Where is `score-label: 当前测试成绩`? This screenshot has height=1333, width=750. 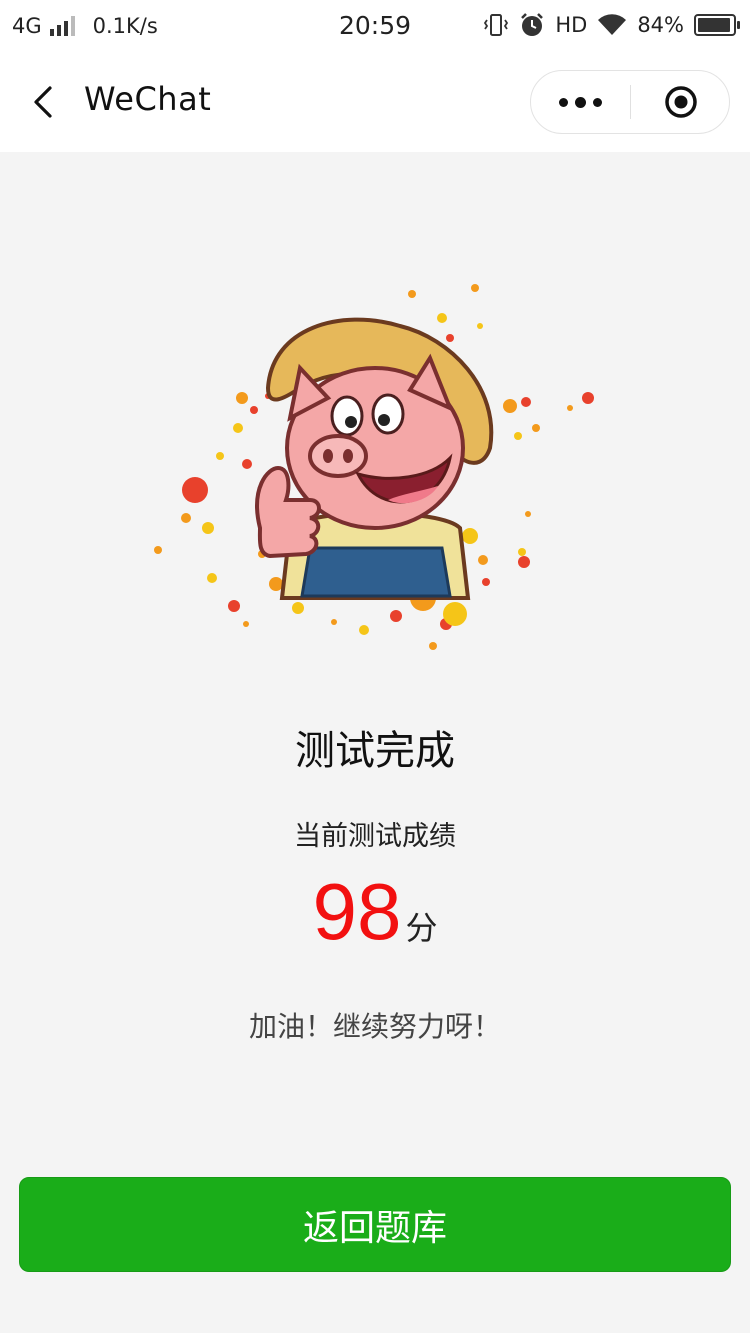 score-label: 当前测试成绩 is located at coordinates (375, 836).